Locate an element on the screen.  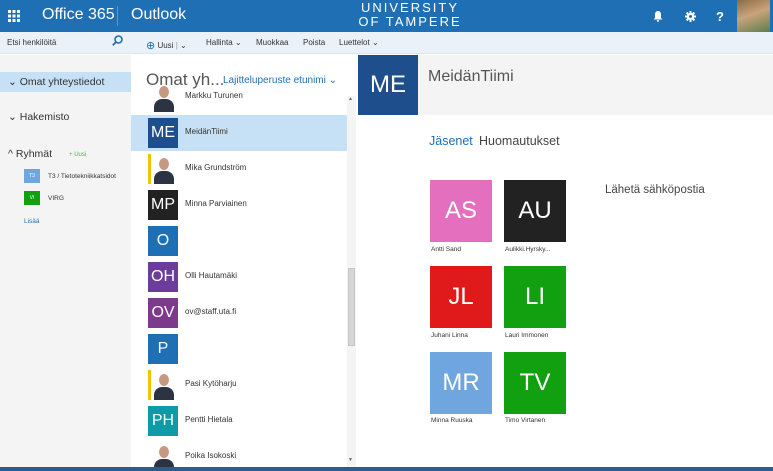
gear-icon is located at coordinates (690, 16).